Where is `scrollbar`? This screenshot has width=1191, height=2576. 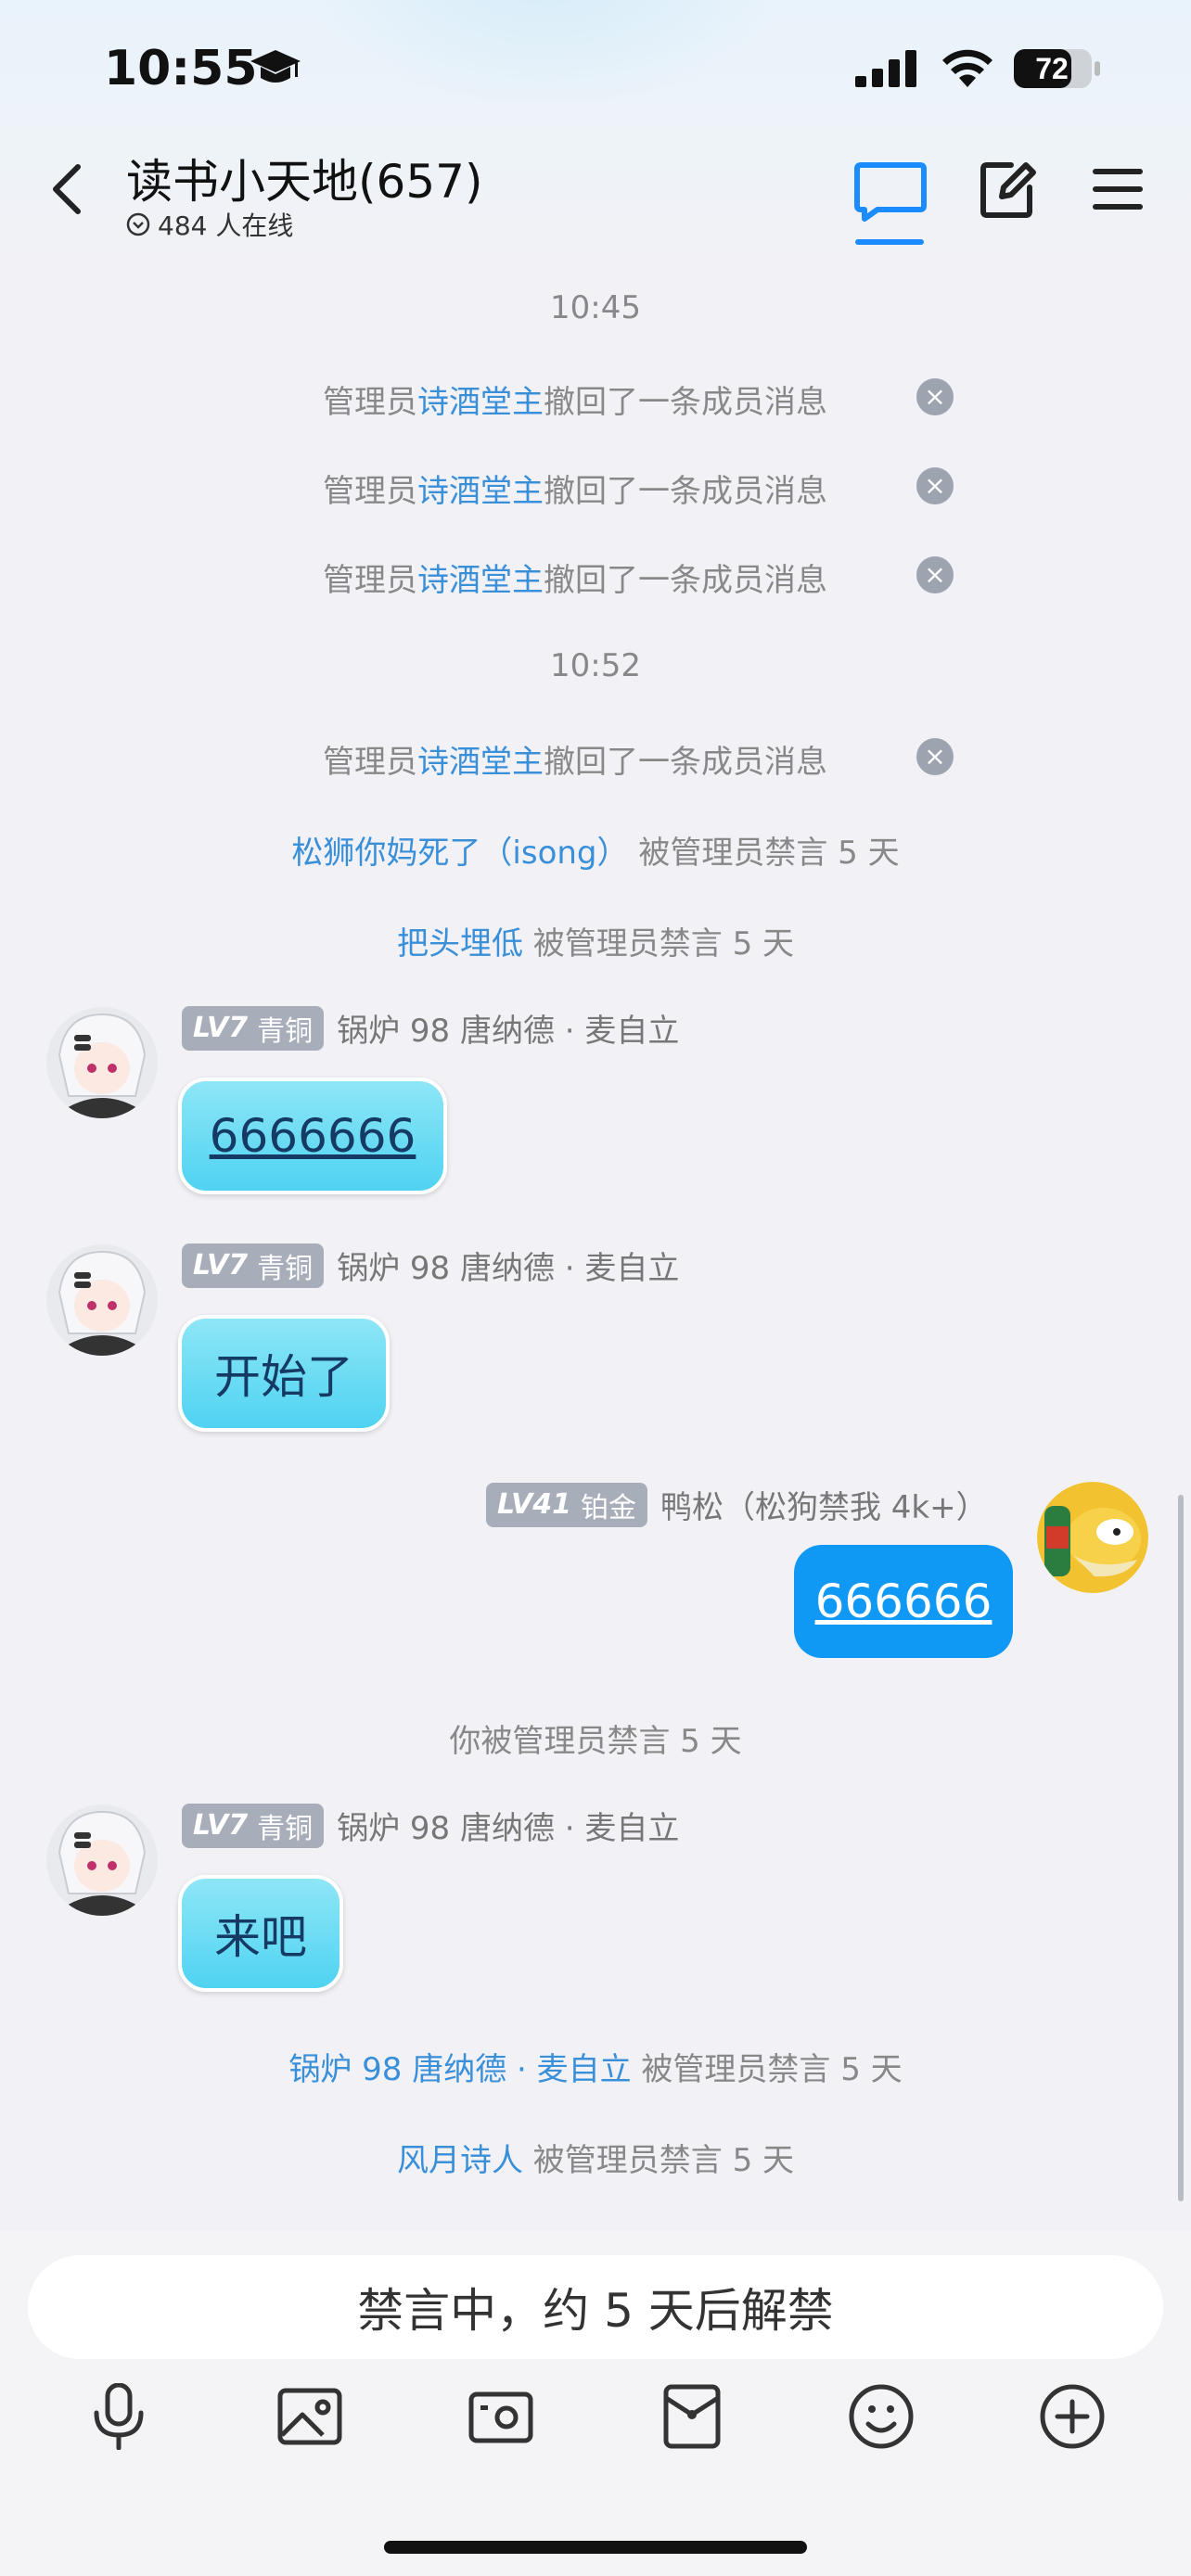 scrollbar is located at coordinates (1181, 1848).